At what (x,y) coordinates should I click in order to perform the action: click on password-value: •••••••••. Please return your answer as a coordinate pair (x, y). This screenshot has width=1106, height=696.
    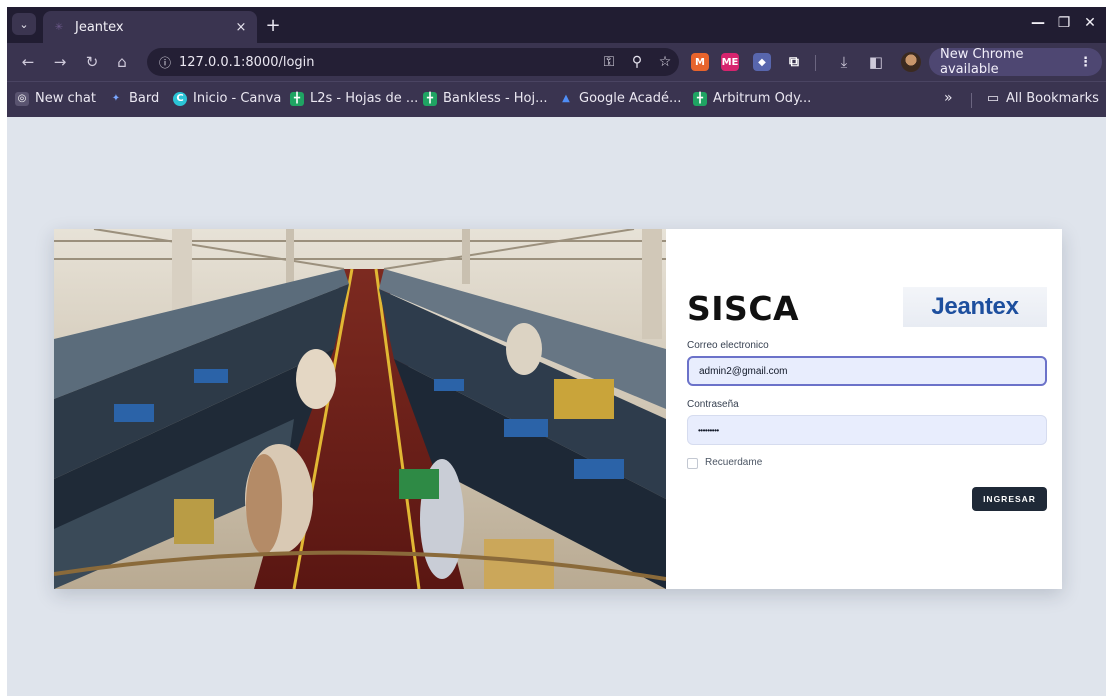
    Looking at the image, I should click on (708, 430).